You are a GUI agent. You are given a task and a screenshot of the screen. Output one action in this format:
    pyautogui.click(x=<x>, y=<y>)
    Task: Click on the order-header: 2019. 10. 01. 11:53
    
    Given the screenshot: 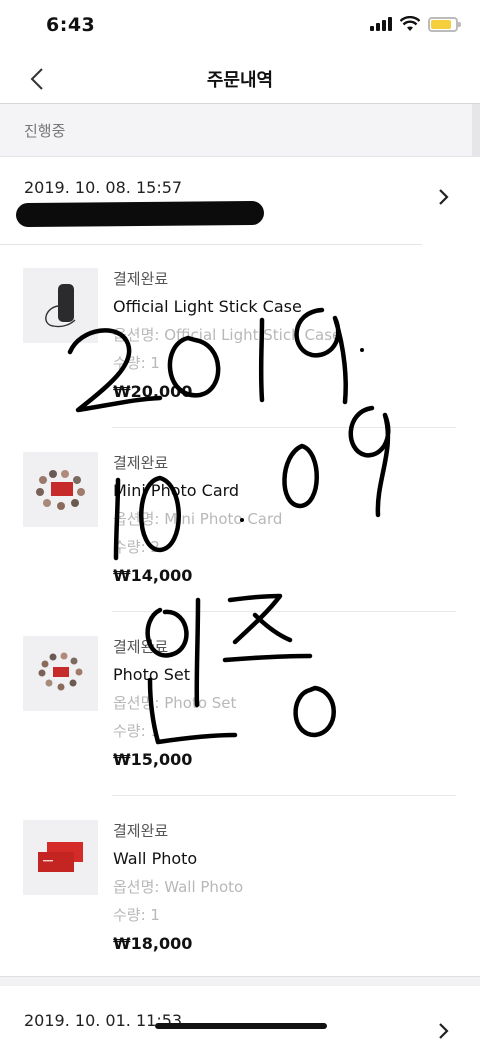 What is the action you would take?
    pyautogui.click(x=240, y=1014)
    